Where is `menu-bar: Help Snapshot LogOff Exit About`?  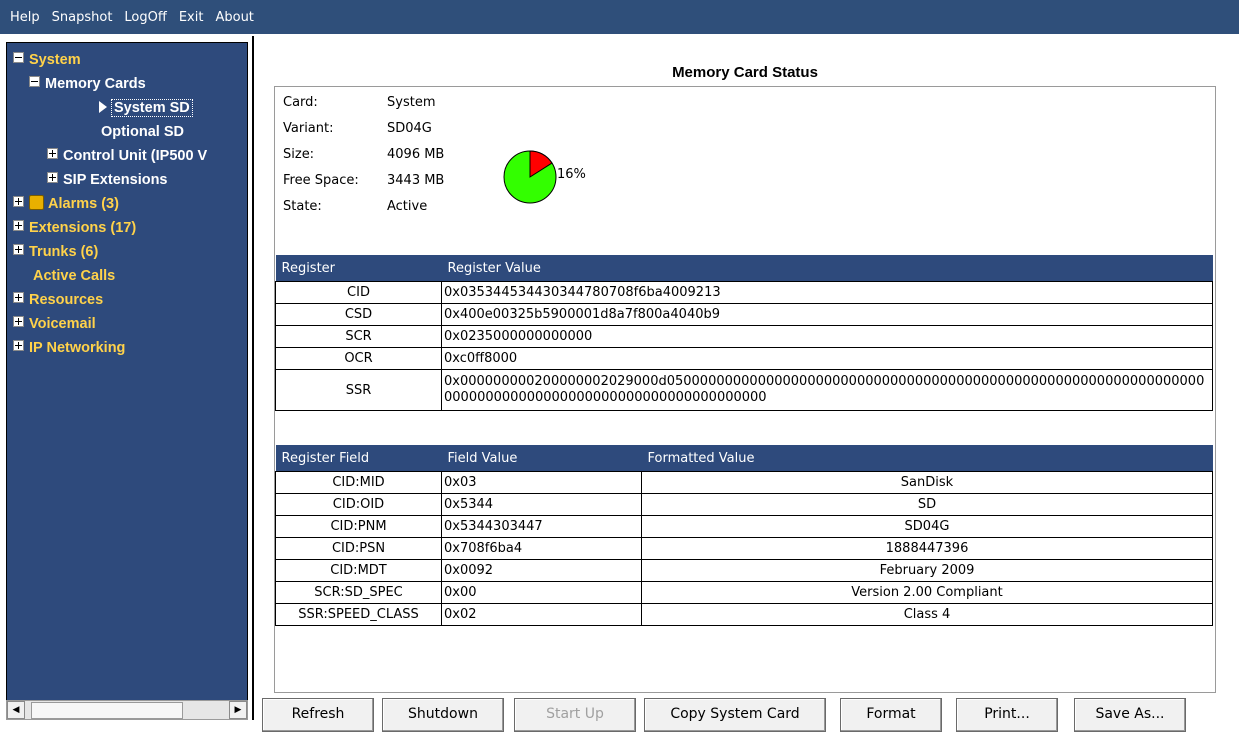
menu-bar: Help Snapshot LogOff Exit About is located at coordinates (619, 17).